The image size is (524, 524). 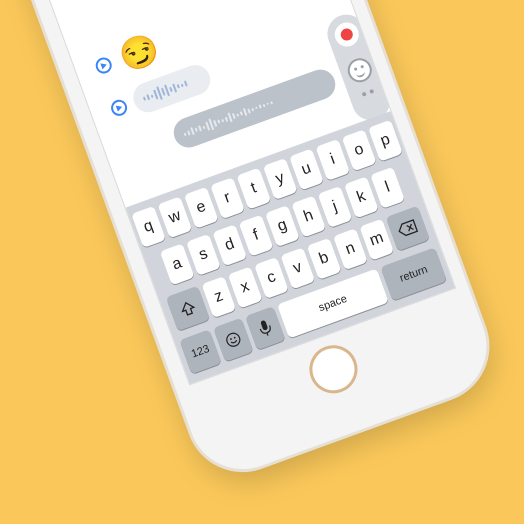 I want to click on shift-icon, so click(x=188, y=308).